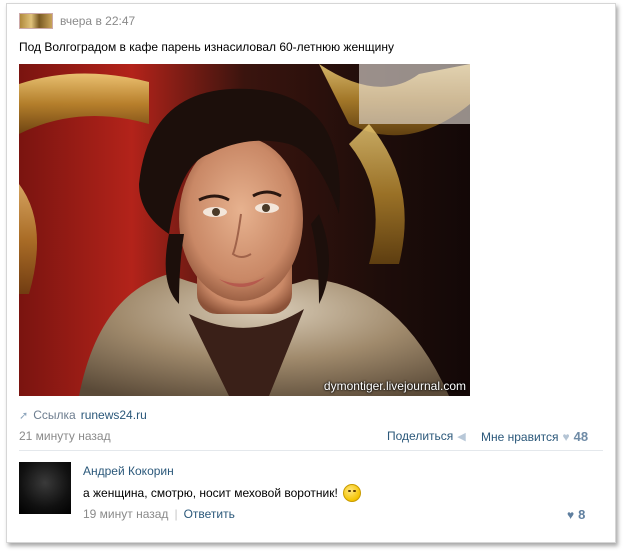  Describe the element at coordinates (581, 436) in the screenshot. I see `like-count: 48` at that location.